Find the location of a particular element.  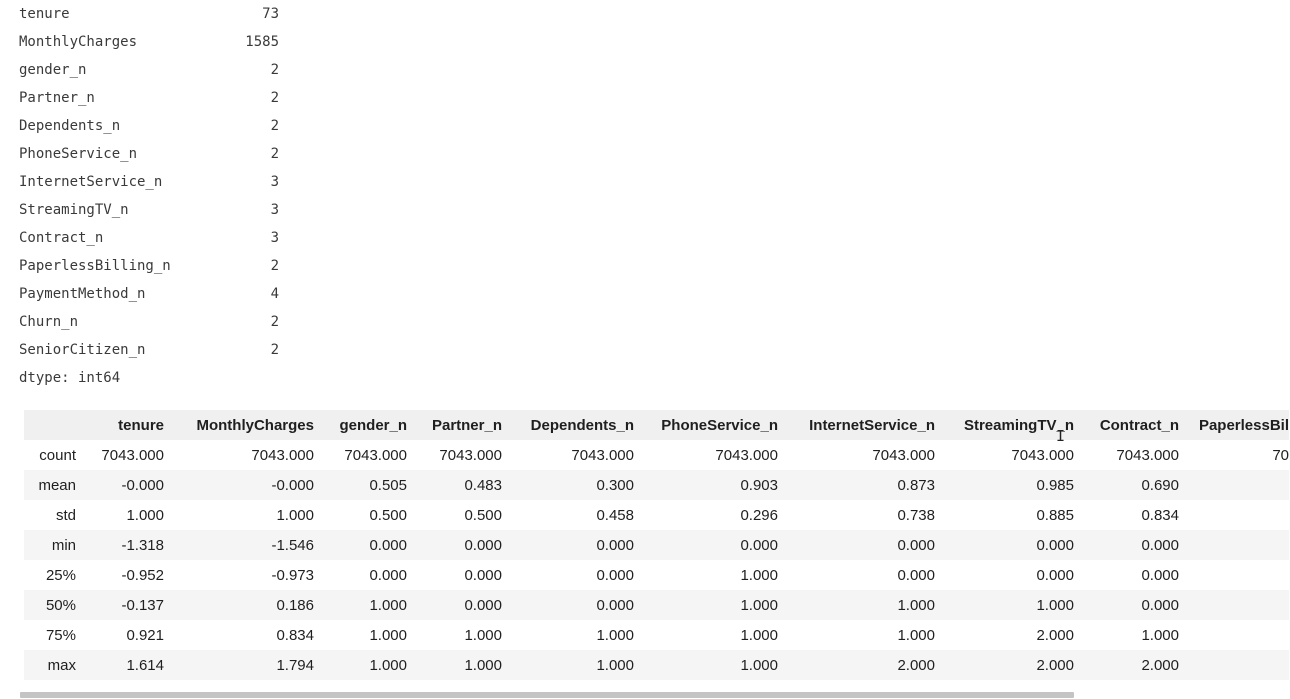

series-row: PaymentMethod_n 4 is located at coordinates (149, 294).